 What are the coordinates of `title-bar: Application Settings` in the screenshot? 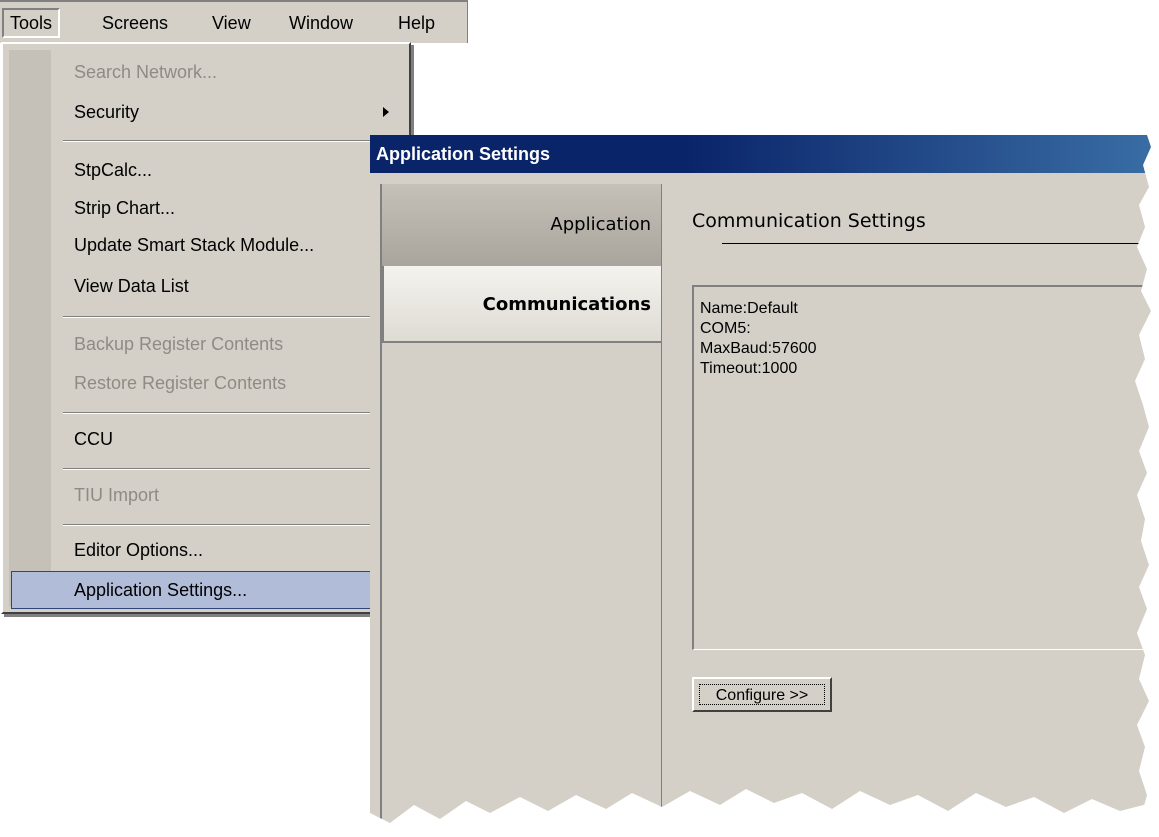 It's located at (764, 154).